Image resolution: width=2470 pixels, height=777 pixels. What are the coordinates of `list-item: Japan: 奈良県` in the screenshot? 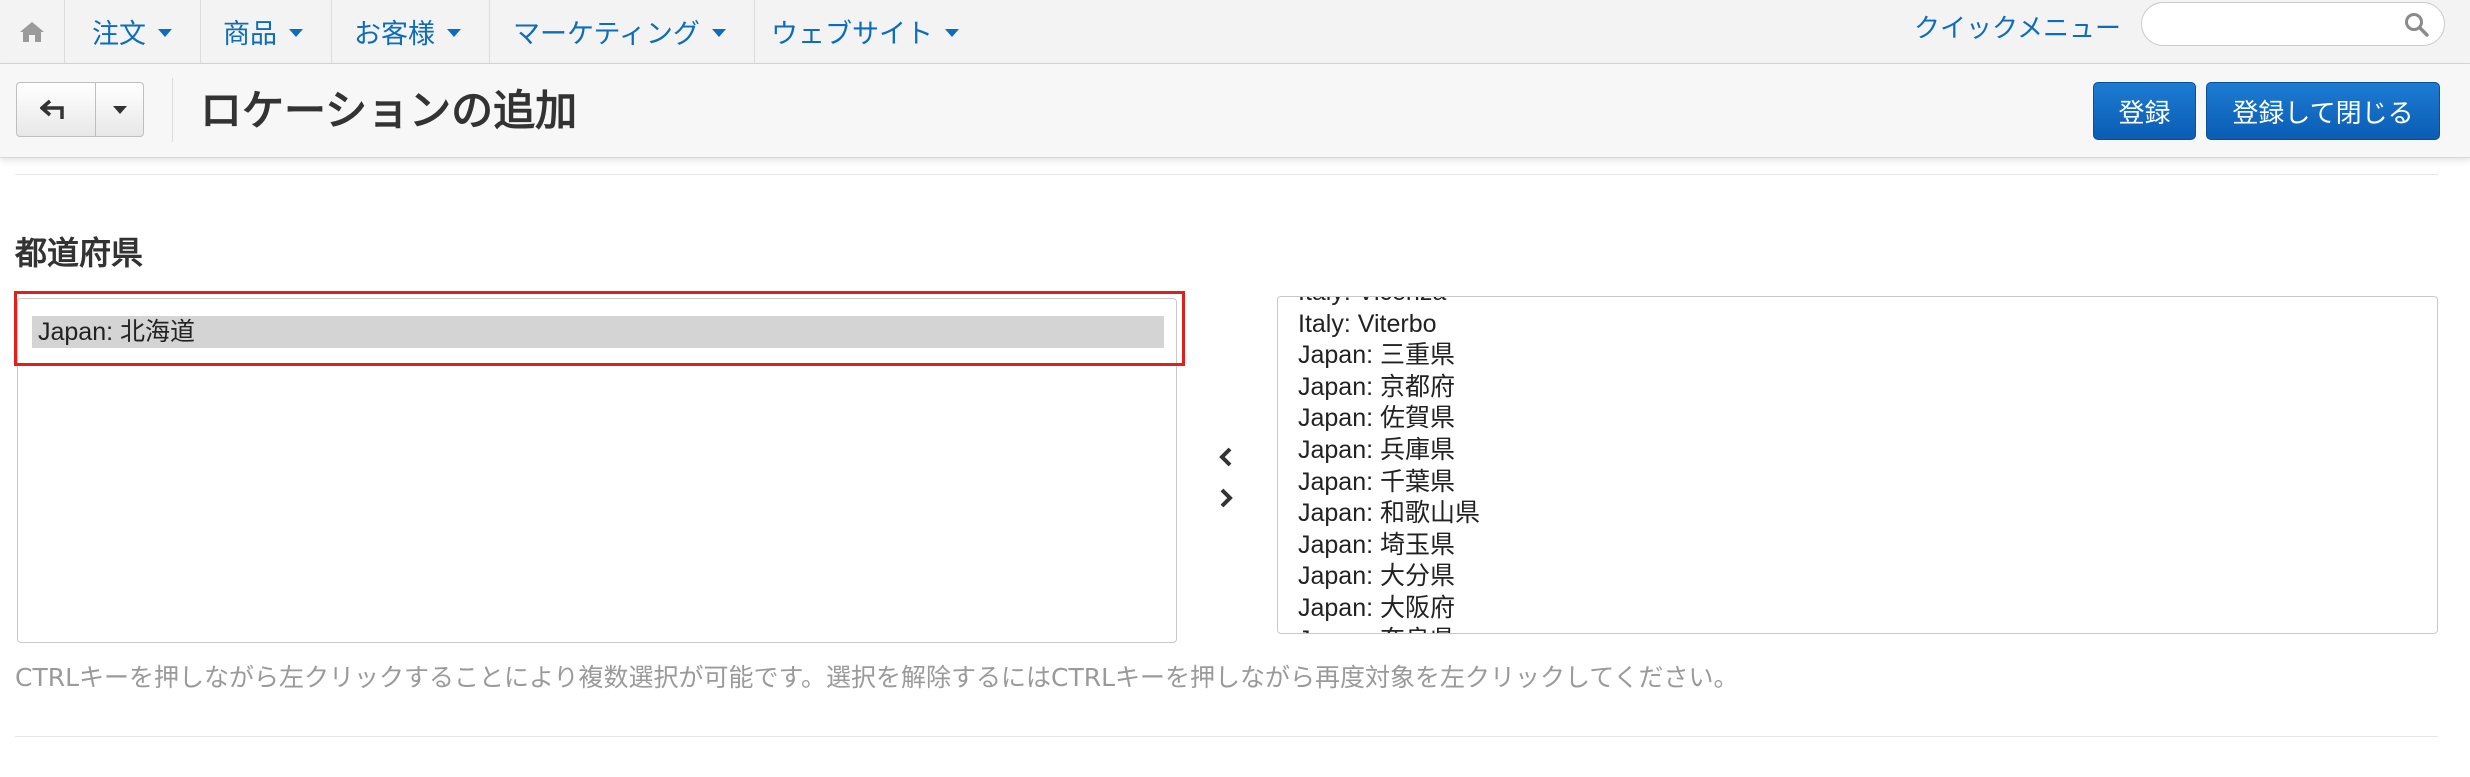 It's located at (1389, 629).